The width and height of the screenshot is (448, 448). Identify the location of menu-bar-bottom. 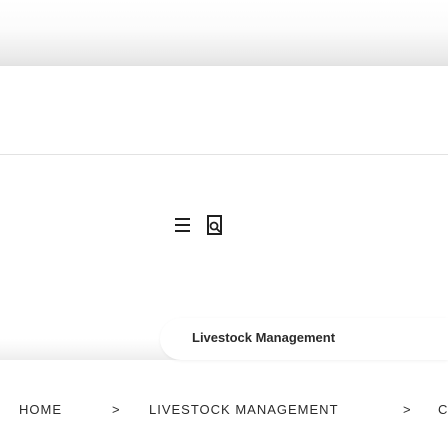
(182, 231).